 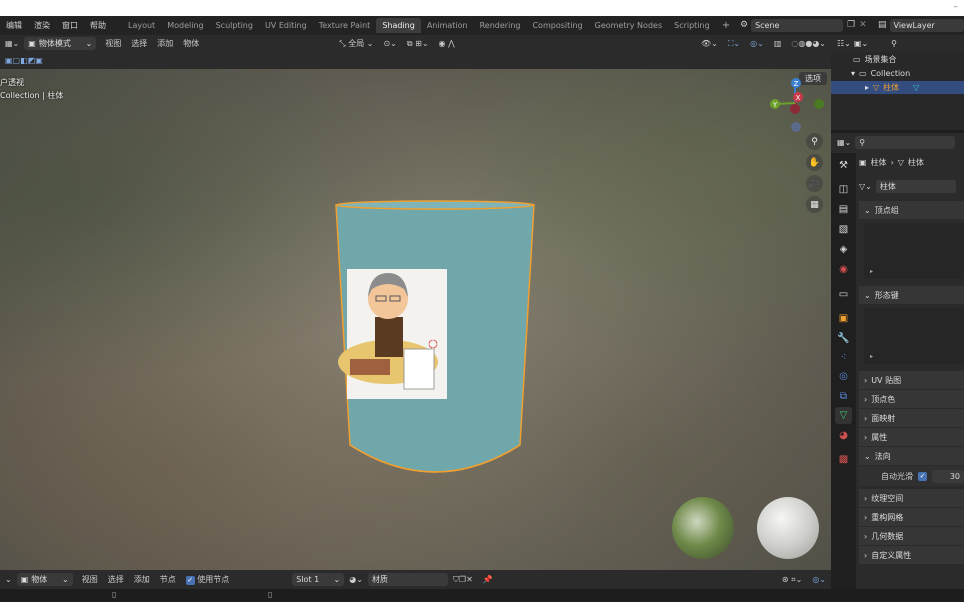 I want to click on tab-object-icon: ▣, so click(x=843, y=318).